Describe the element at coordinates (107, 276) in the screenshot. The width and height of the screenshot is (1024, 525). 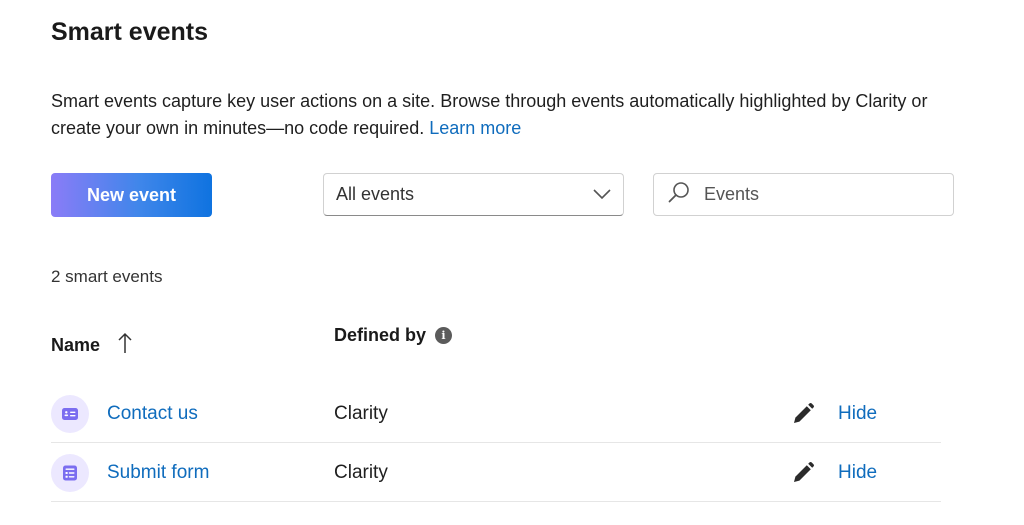
I see `event-count: 2 smart events` at that location.